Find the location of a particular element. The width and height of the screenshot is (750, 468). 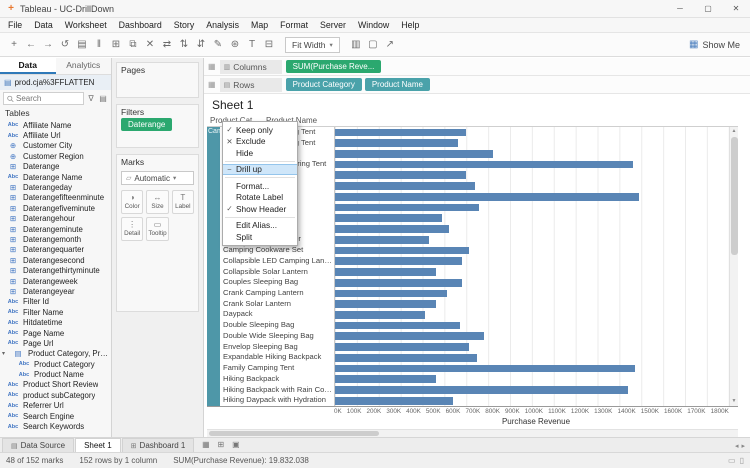

tab-data-source: ▤ Data Source is located at coordinates (38, 445).